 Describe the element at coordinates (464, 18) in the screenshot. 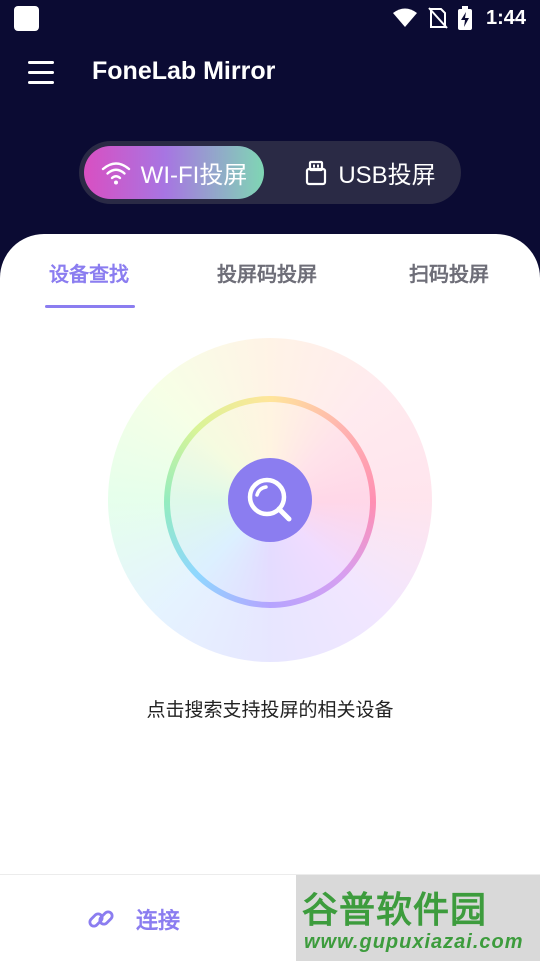

I see `battery-charging-icon` at that location.